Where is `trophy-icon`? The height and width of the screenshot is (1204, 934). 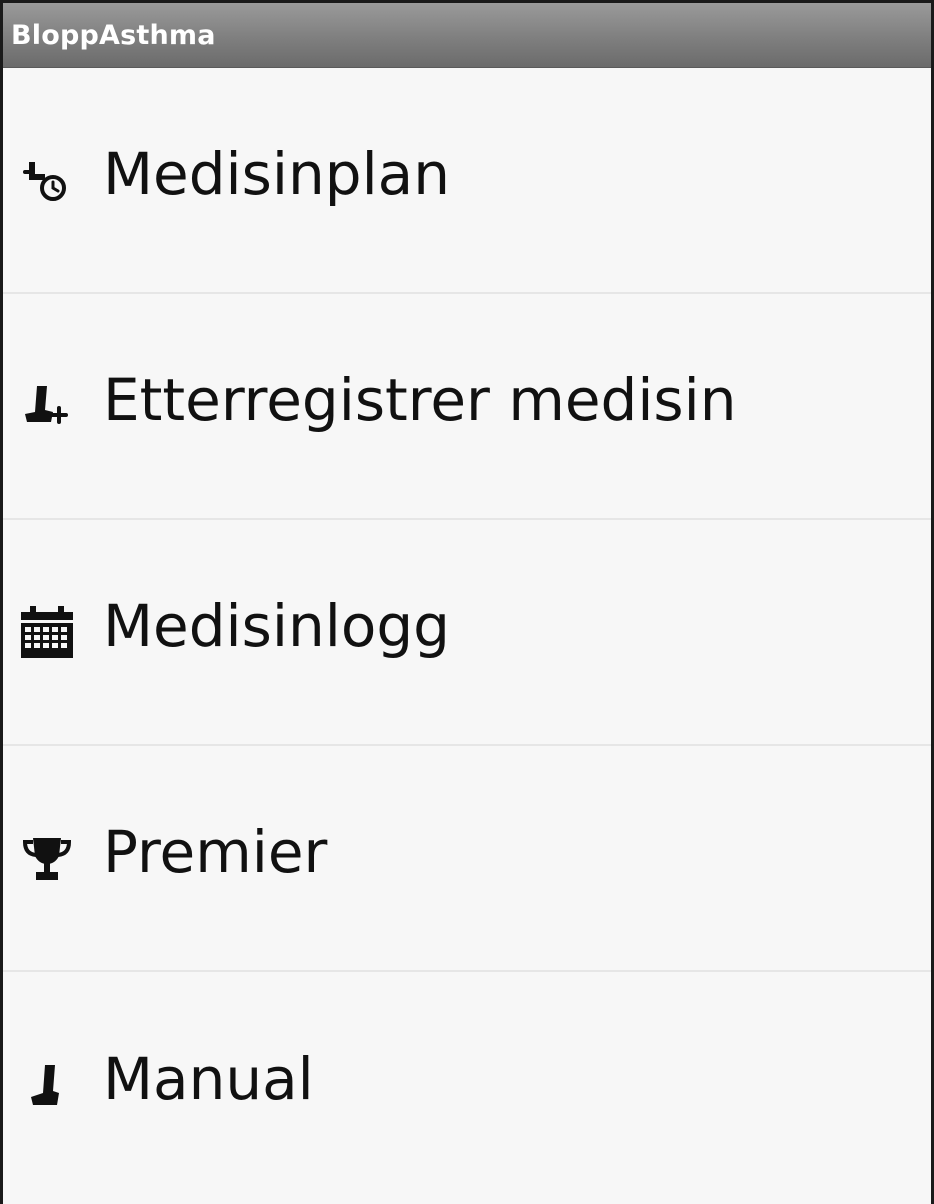 trophy-icon is located at coordinates (47, 858).